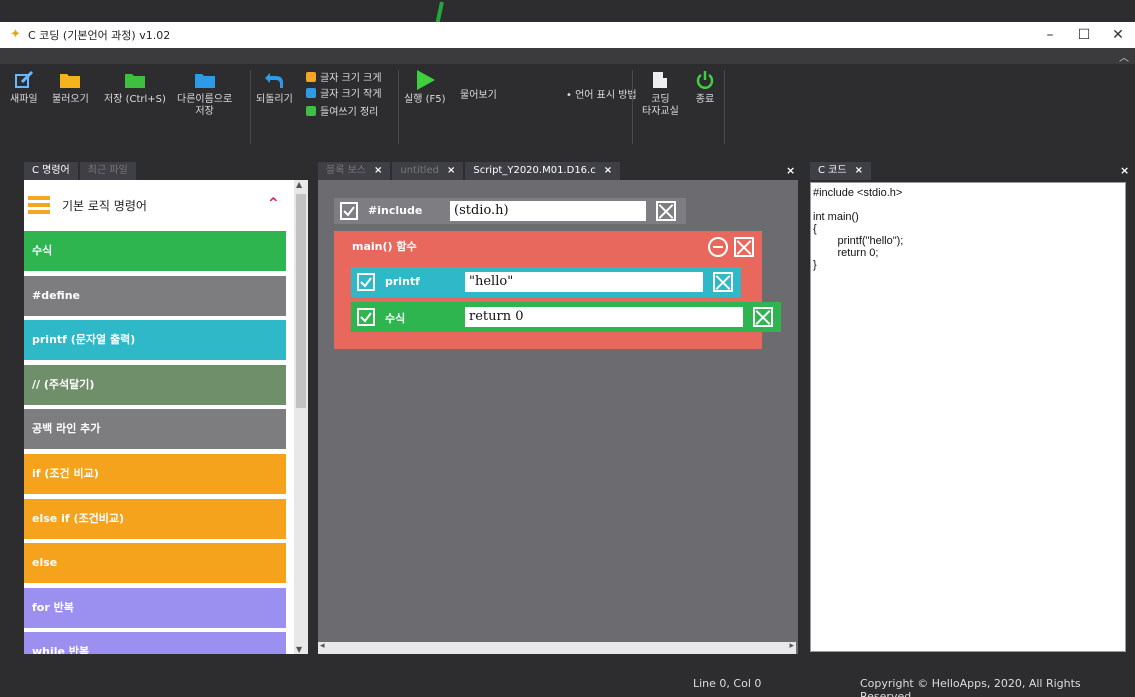  I want to click on delete-printf-icon, so click(723, 282).